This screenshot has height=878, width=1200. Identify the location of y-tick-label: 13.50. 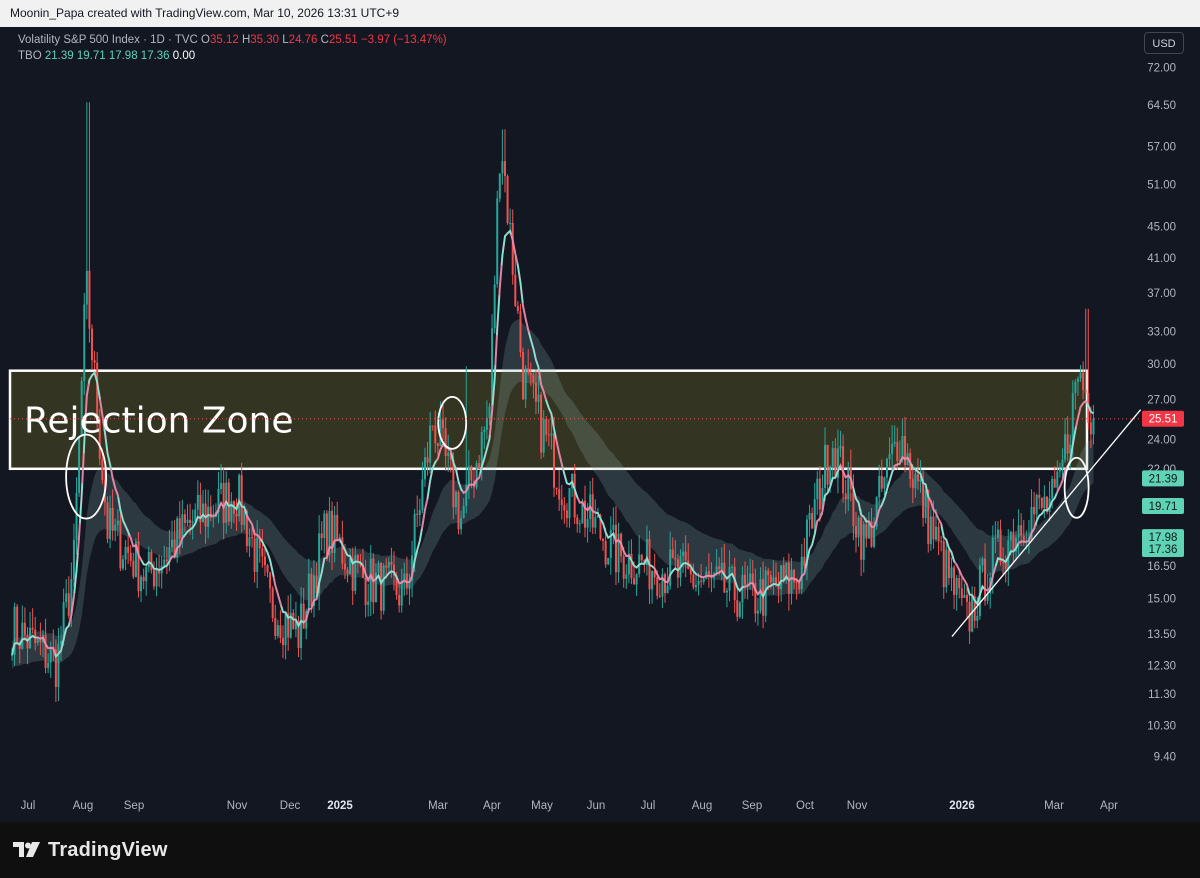
(1161, 635).